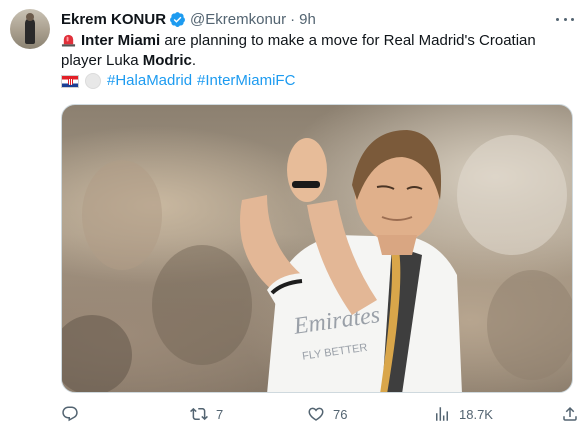 This screenshot has height=428, width=588. Describe the element at coordinates (220, 414) in the screenshot. I see `retweet-count: 7` at that location.